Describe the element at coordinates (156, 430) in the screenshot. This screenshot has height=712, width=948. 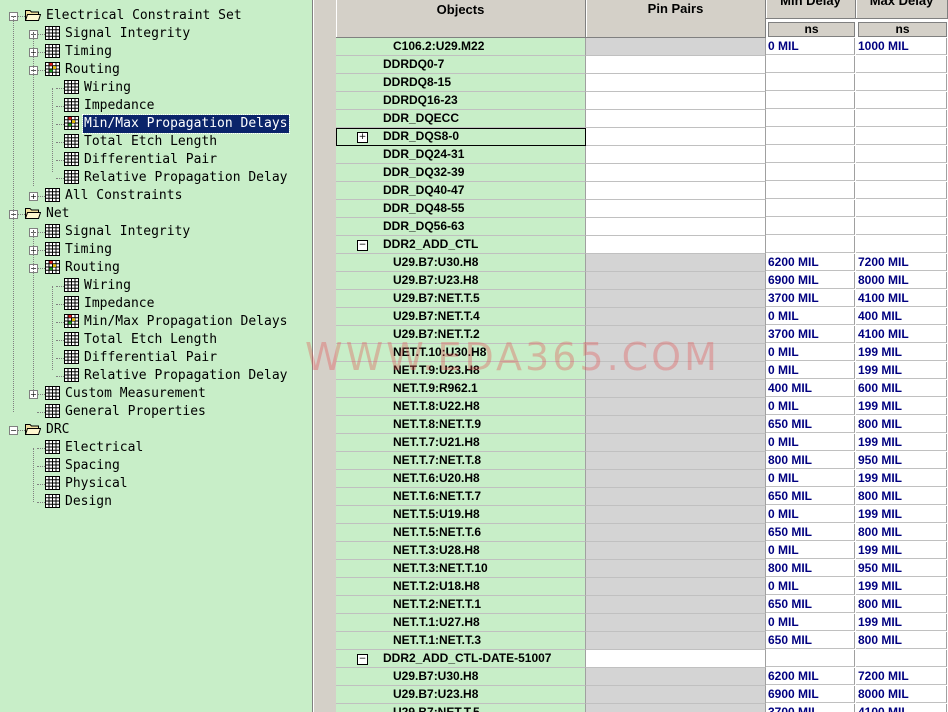
I see `tree-item-drc: − DRC` at that location.